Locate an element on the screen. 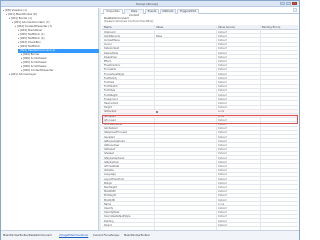 This screenshot has height=240, width=320. property-name: IsStylusOver is located at coordinates (111, 162).